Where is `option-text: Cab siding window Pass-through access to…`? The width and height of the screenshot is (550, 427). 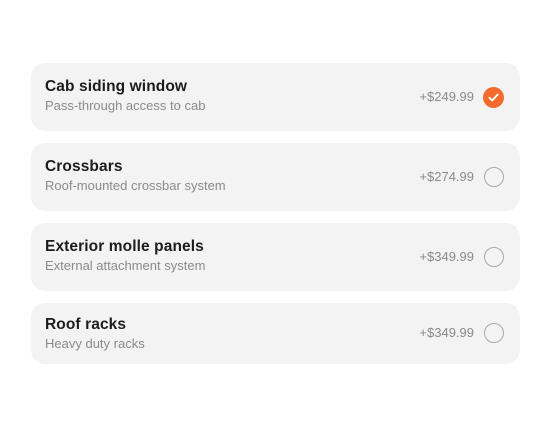
option-text: Cab siding window Pass-through access to… is located at coordinates (125, 96).